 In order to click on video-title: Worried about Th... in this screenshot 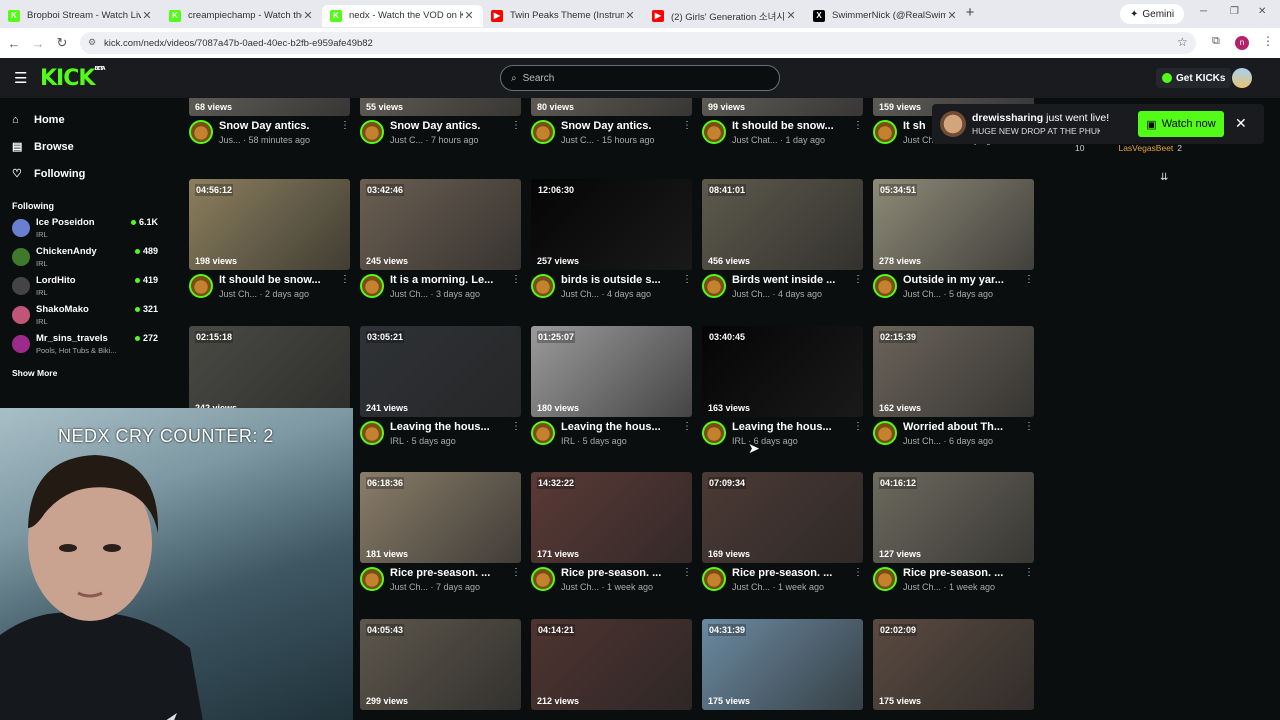, I will do `click(963, 427)`.